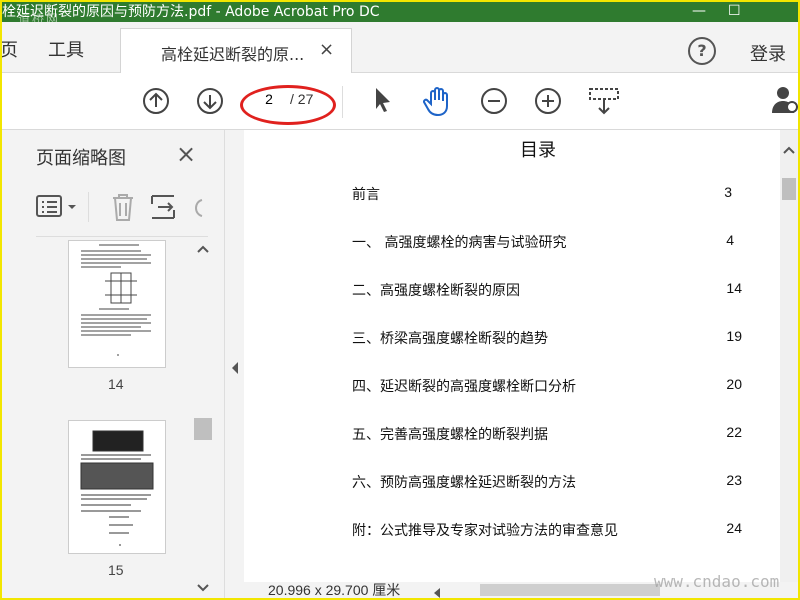  What do you see at coordinates (10, 49) in the screenshot?
I see `tab-home: 页` at bounding box center [10, 49].